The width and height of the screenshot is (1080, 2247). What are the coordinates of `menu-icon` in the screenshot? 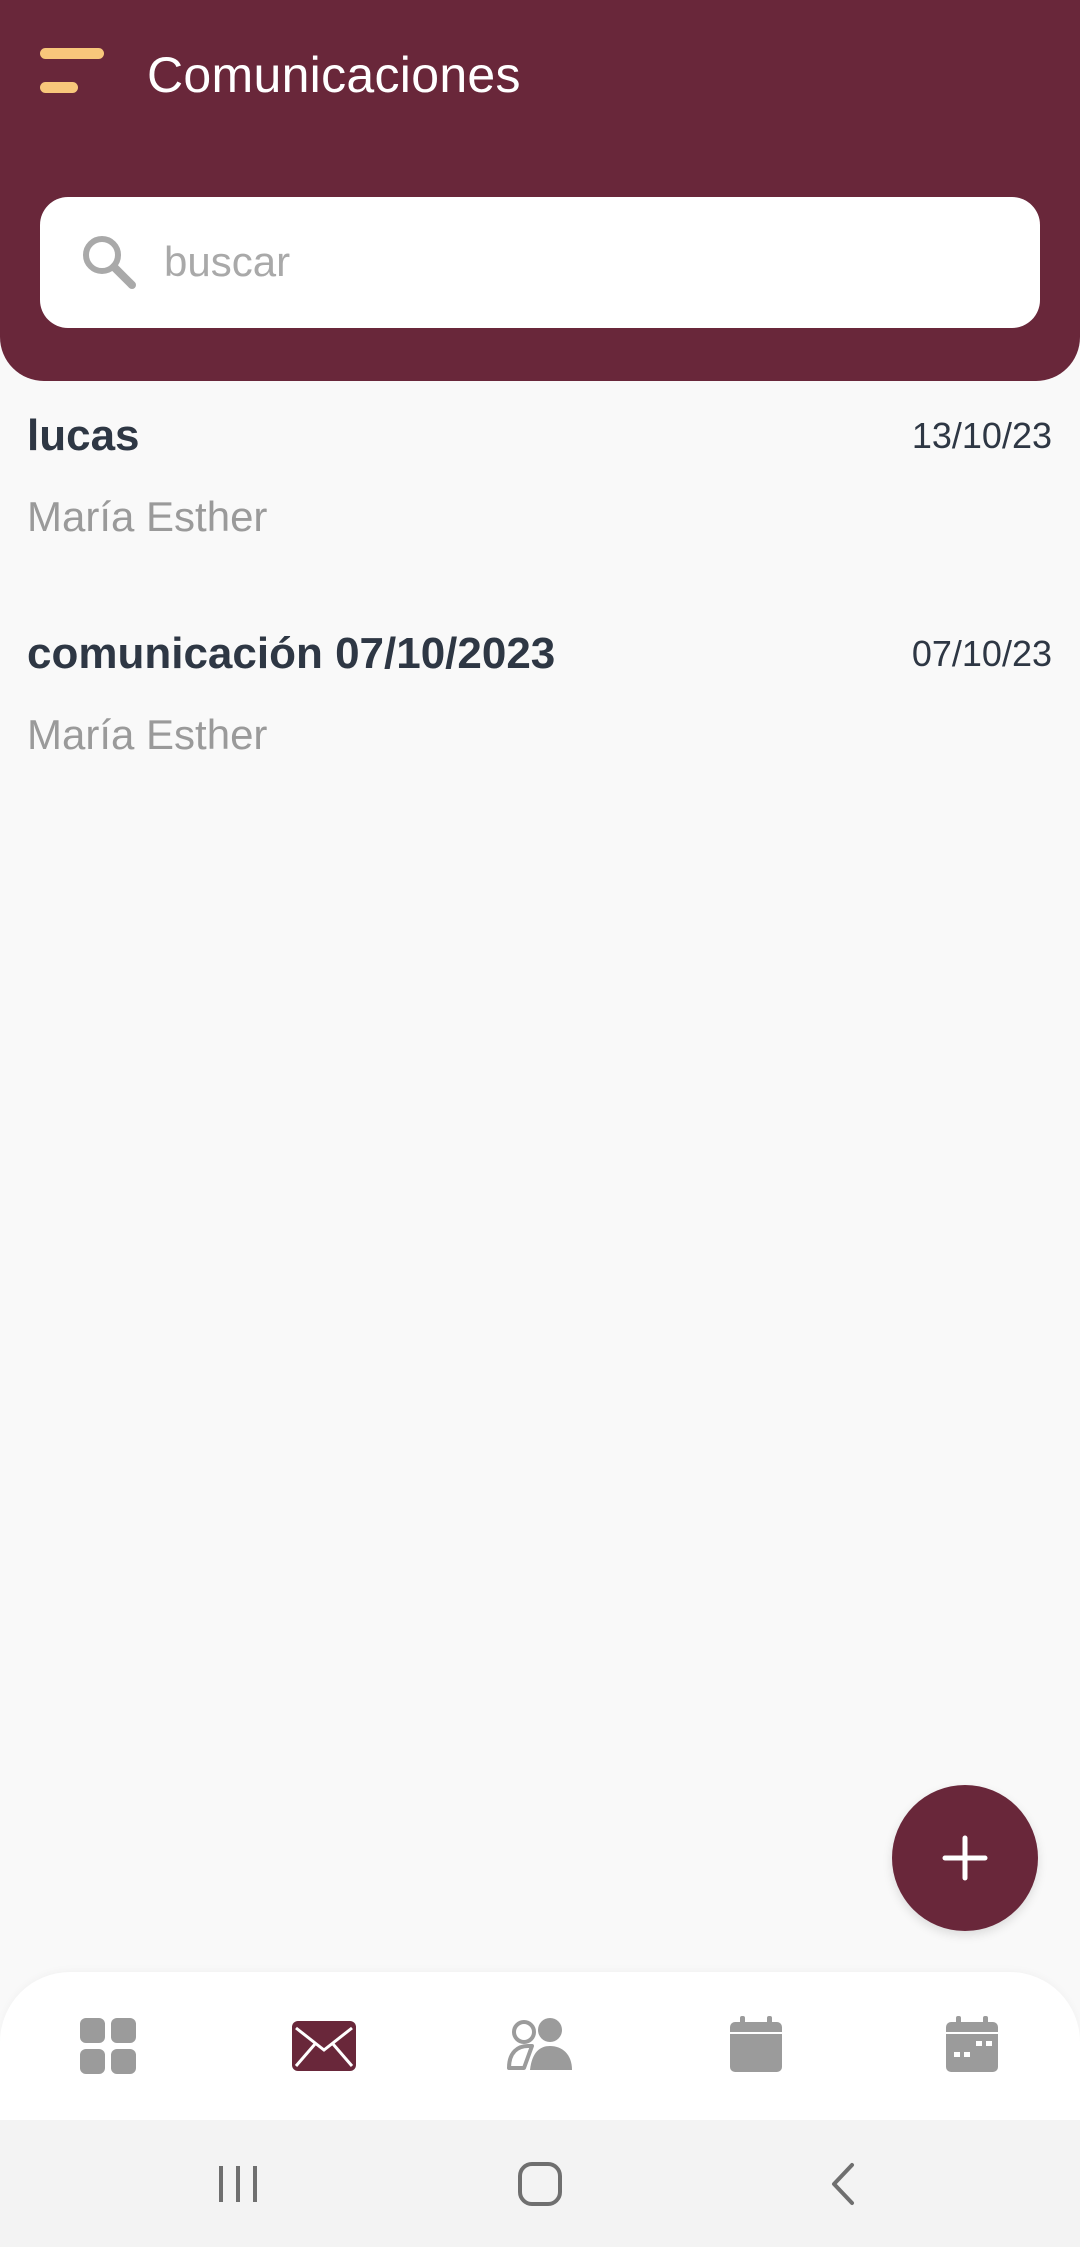 It's located at (73, 72).